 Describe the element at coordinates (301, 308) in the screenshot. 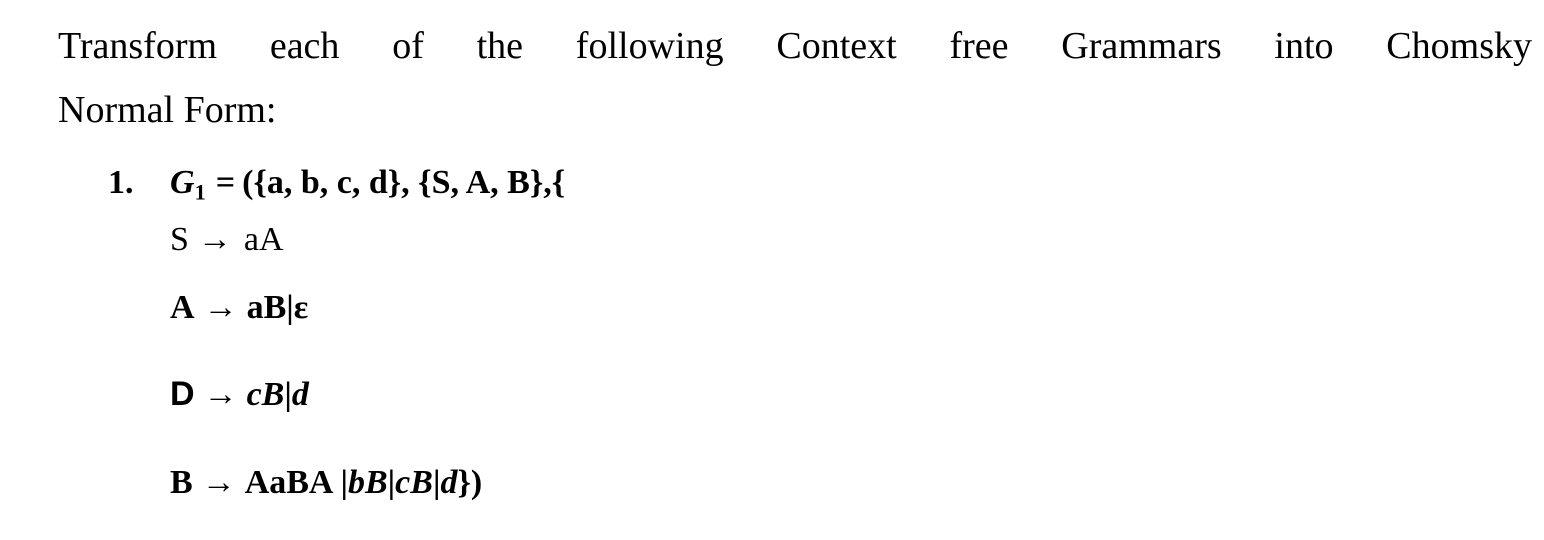

I see `epsilon-symbol: ε` at that location.